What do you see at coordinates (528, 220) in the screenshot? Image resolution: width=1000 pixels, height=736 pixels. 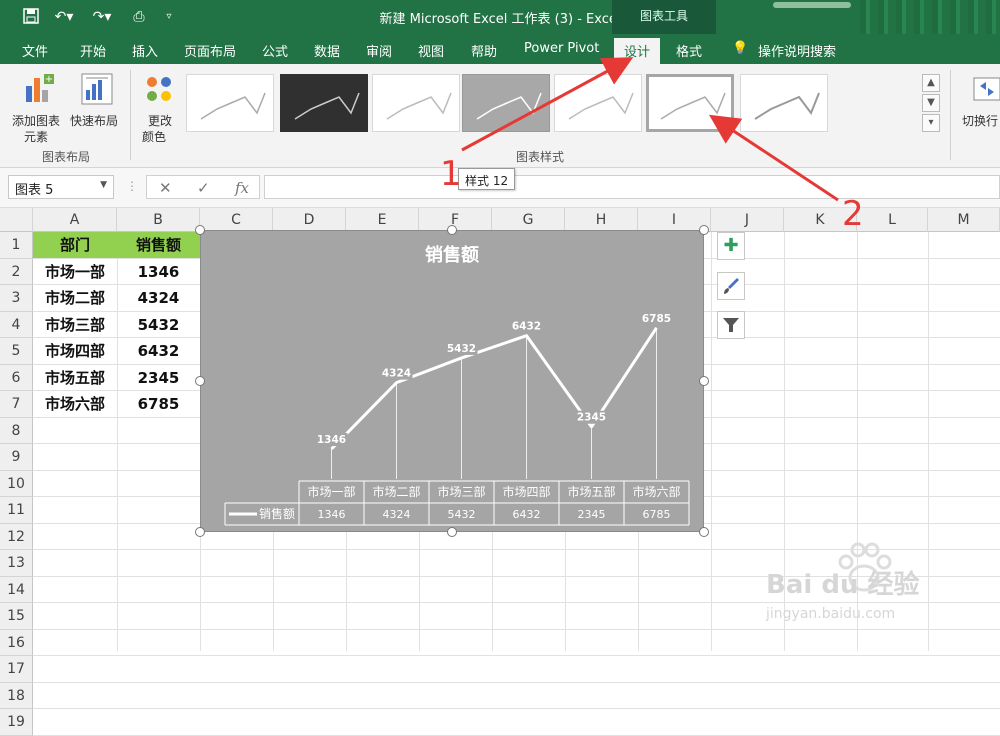 I see `column-header: G` at bounding box center [528, 220].